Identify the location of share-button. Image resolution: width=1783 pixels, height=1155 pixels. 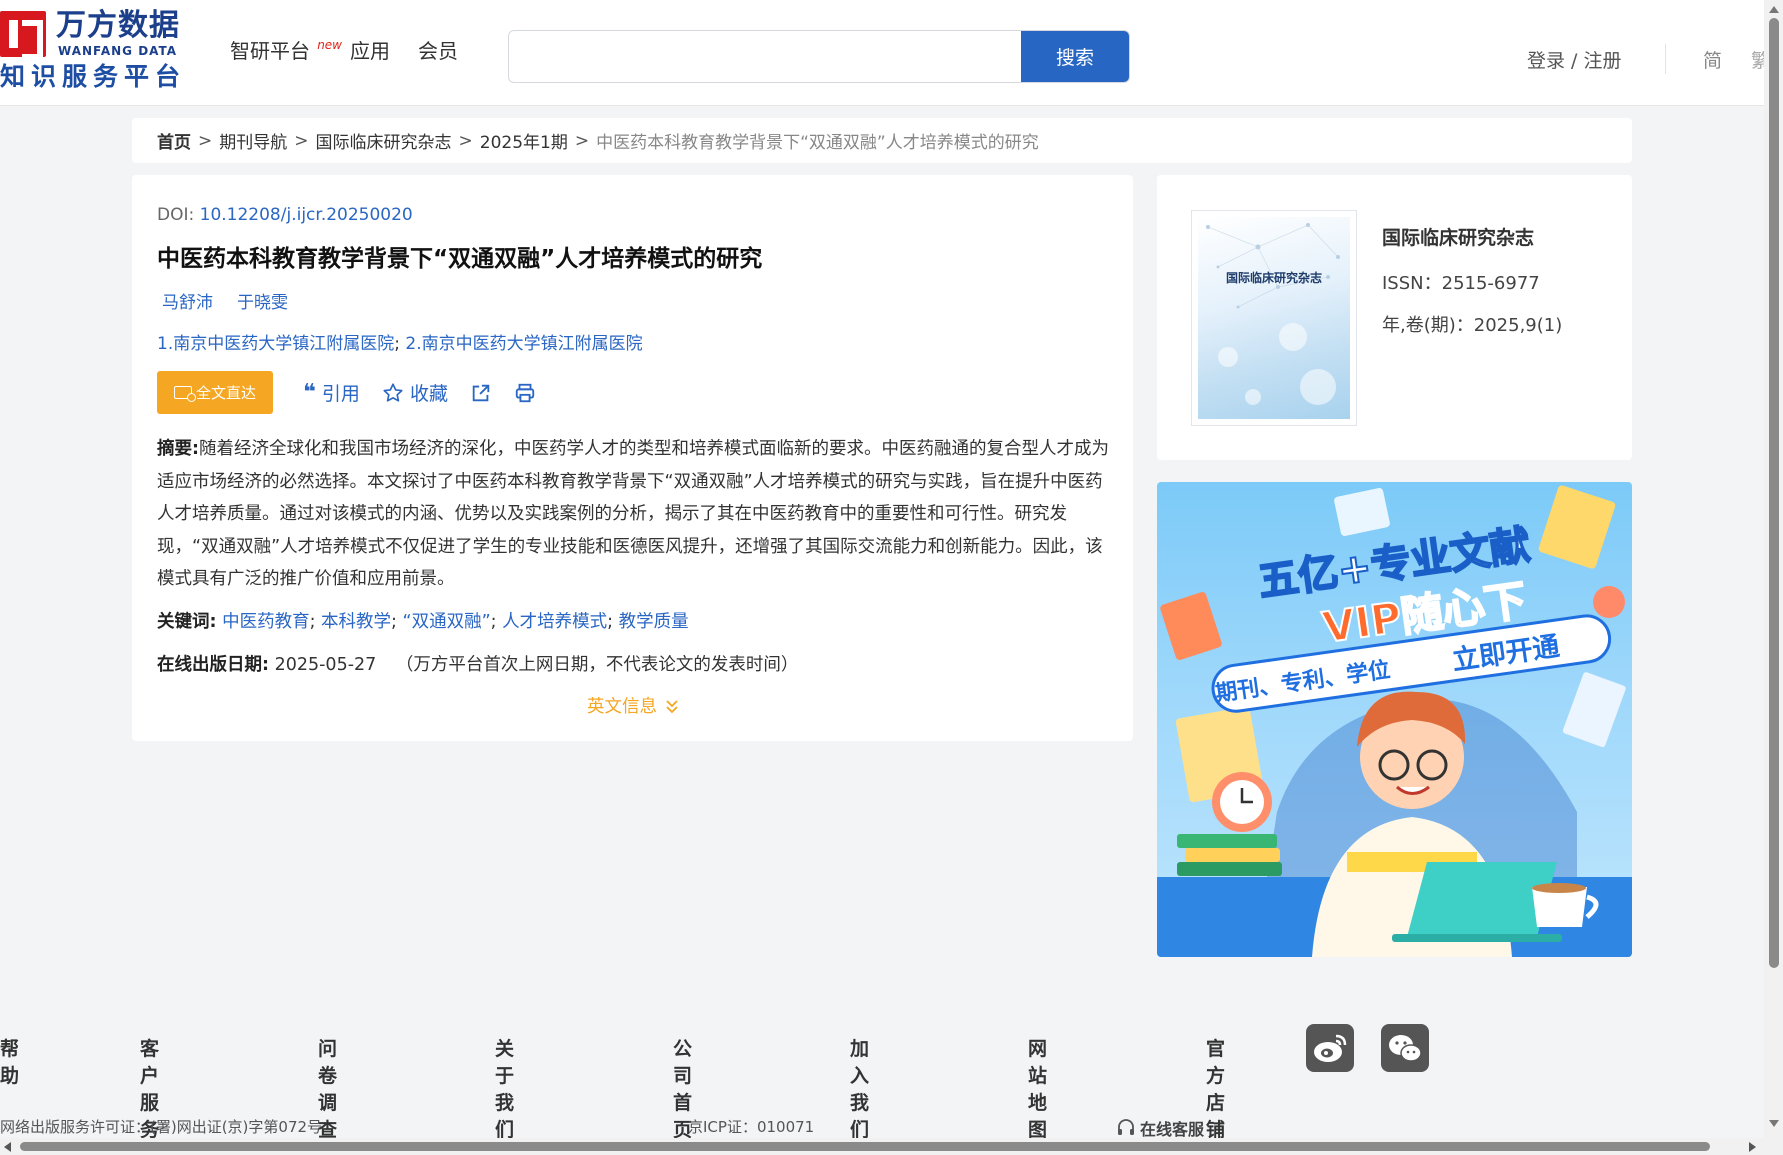
(481, 393).